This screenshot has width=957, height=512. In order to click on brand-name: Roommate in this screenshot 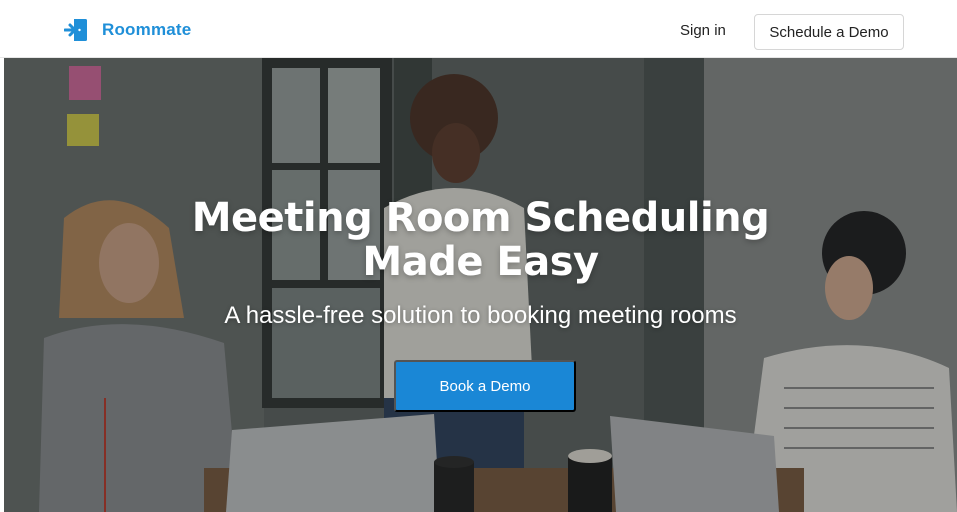, I will do `click(147, 29)`.